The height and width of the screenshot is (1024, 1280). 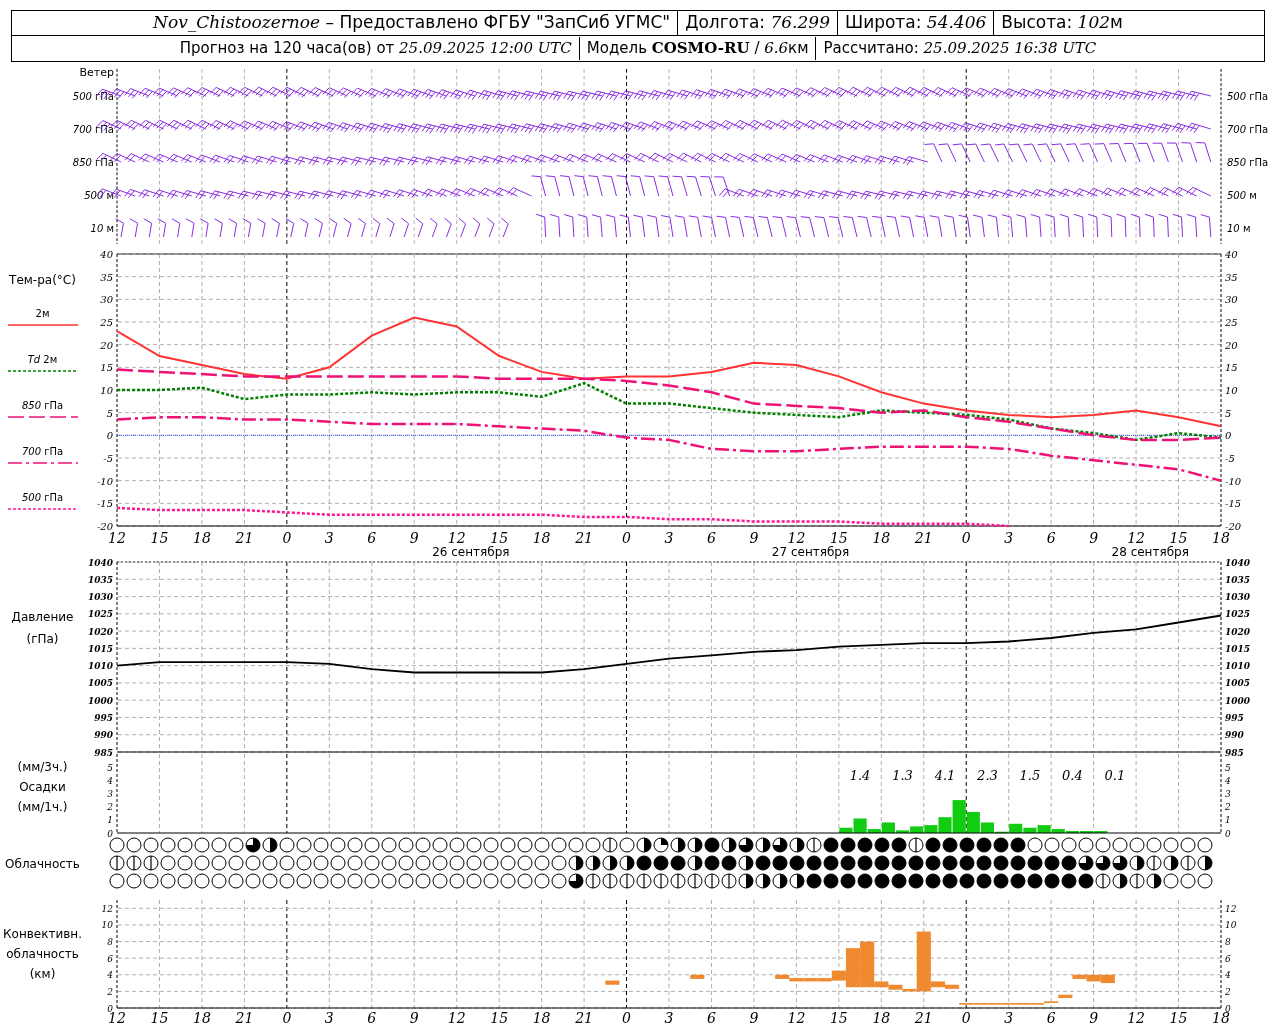 What do you see at coordinates (106, 300) in the screenshot?
I see `y-tick-label: 30` at bounding box center [106, 300].